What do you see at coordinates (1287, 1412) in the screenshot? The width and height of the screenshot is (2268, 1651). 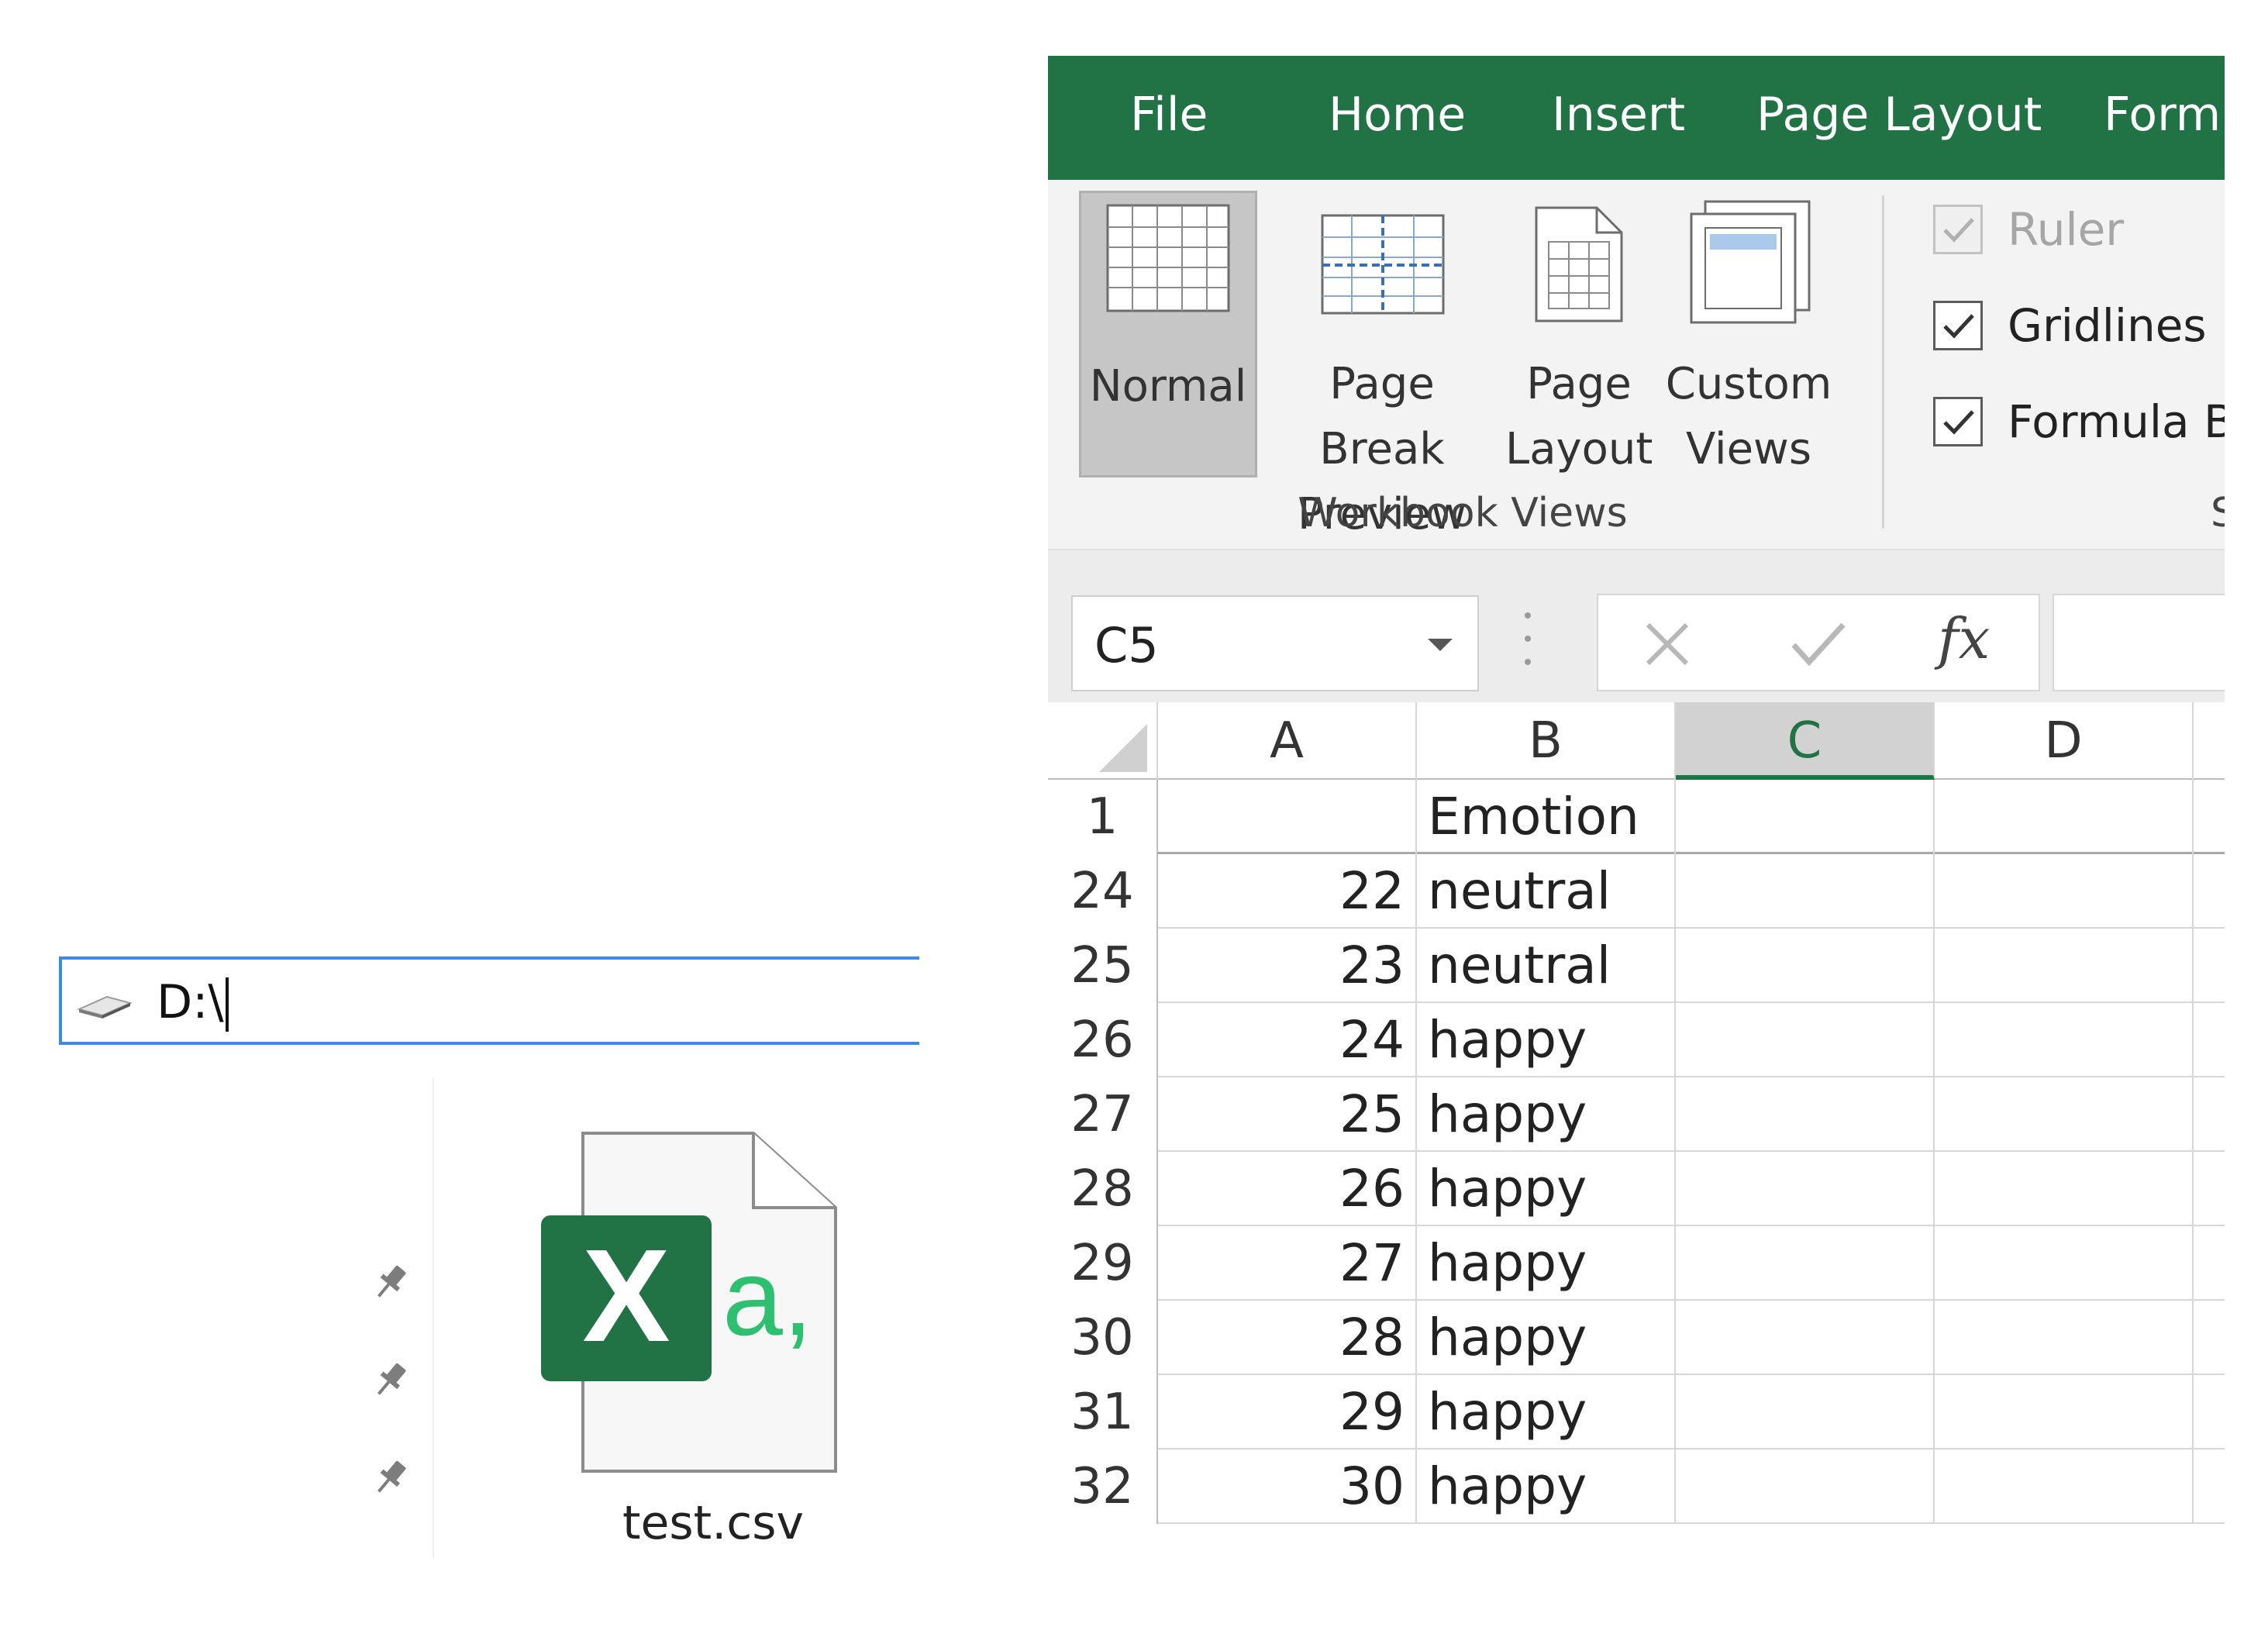 I see `cell-a: 29` at bounding box center [1287, 1412].